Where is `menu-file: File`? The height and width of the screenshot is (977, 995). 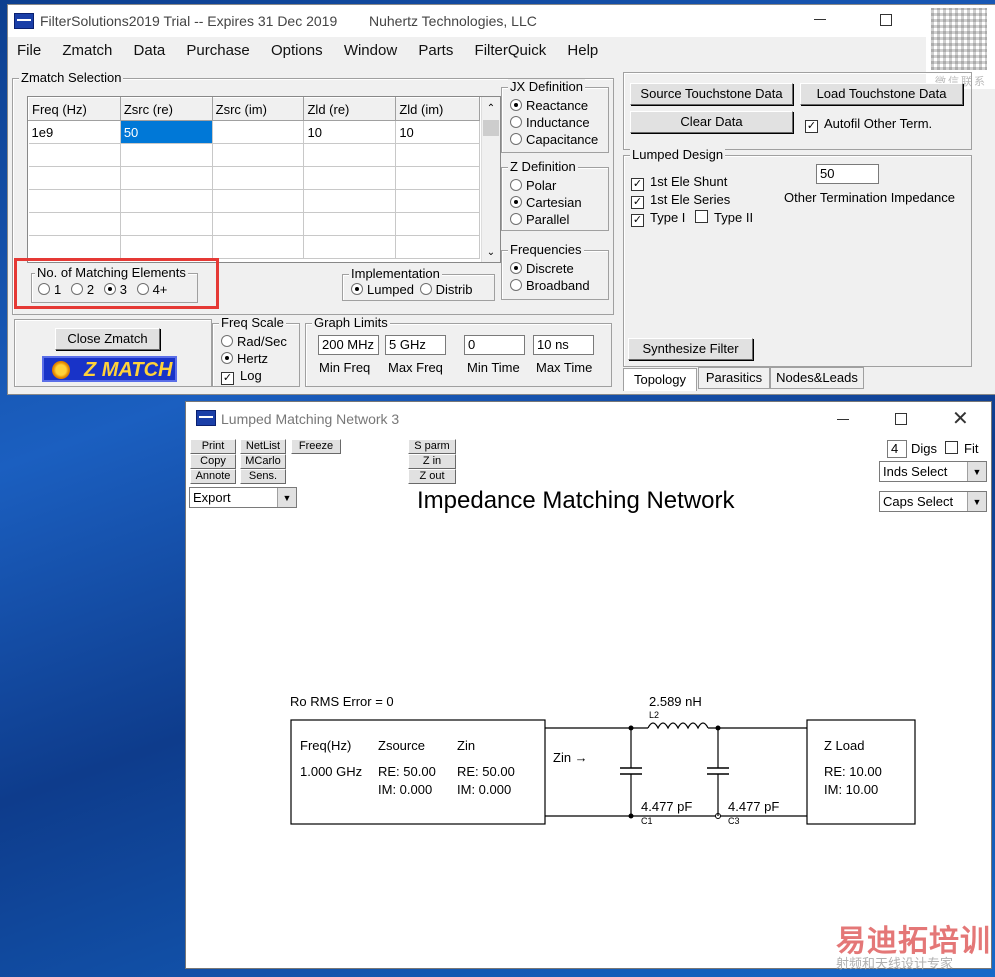
menu-file: File is located at coordinates (29, 50).